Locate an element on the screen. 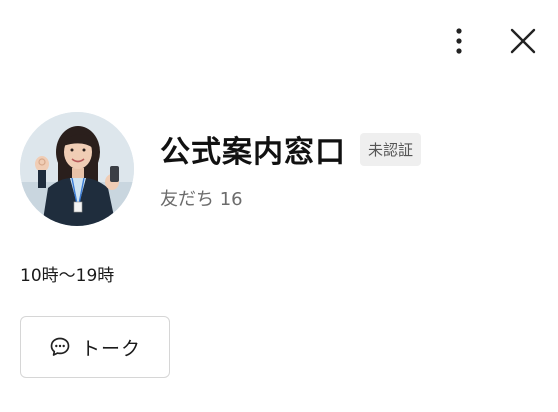  avatar-image is located at coordinates (77, 169).